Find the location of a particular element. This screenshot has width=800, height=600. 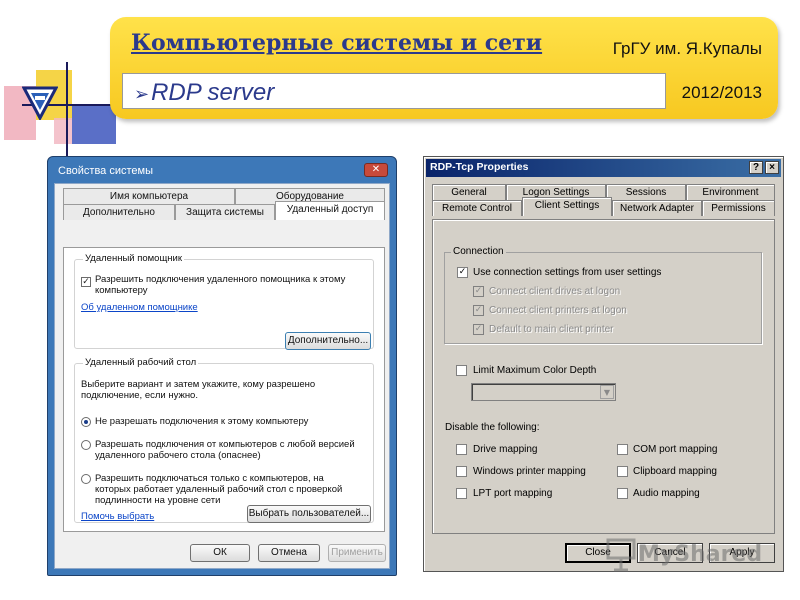

dialog-title: RDP-Tcp Properties is located at coordinates (479, 167).